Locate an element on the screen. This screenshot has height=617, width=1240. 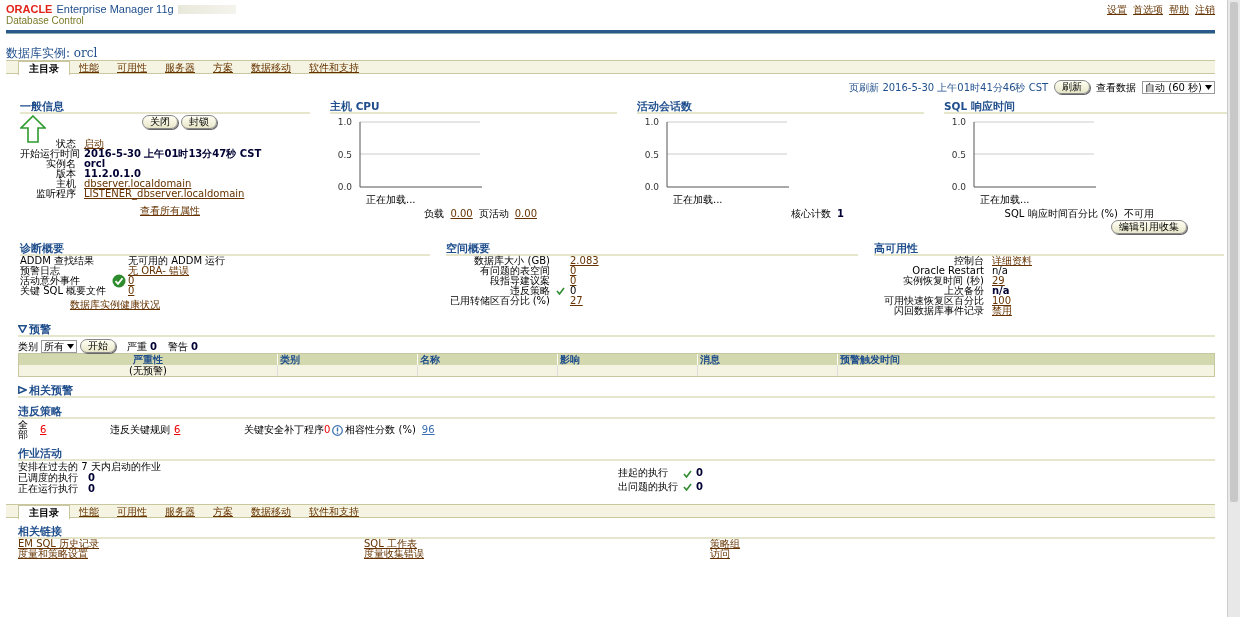
header-link: 帮助 is located at coordinates (1179, 9).